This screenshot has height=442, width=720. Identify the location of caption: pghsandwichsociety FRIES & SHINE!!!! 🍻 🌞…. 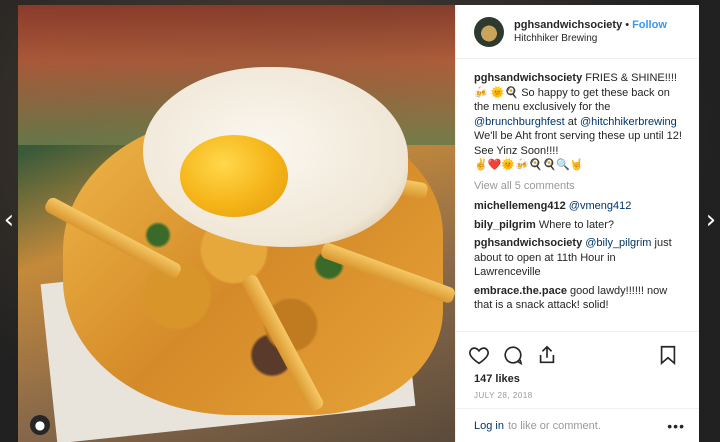
(579, 122).